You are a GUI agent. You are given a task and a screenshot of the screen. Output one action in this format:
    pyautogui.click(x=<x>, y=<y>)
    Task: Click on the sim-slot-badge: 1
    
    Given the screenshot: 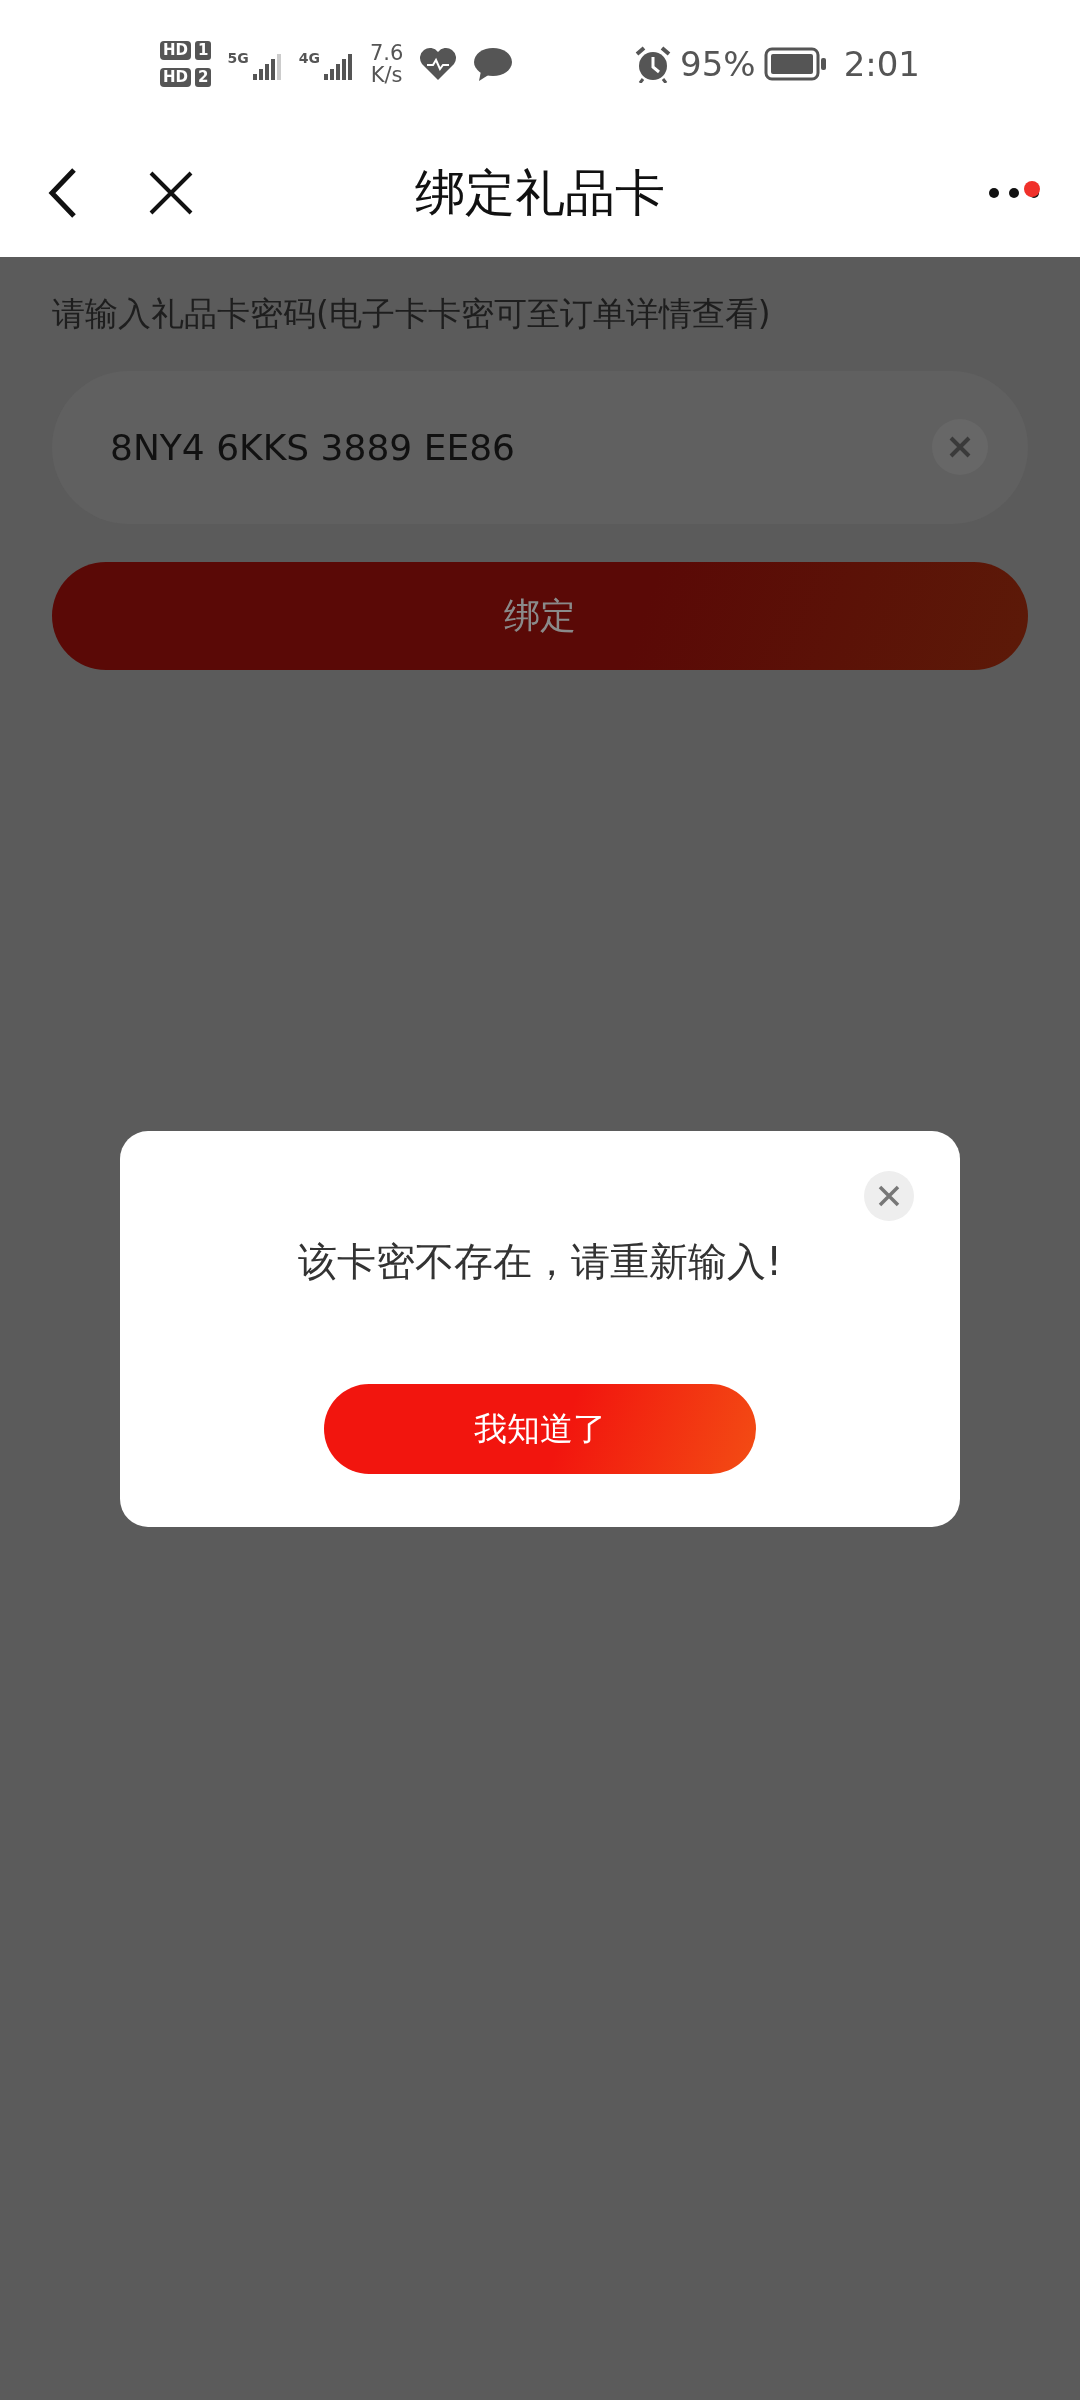 What is the action you would take?
    pyautogui.click(x=203, y=50)
    